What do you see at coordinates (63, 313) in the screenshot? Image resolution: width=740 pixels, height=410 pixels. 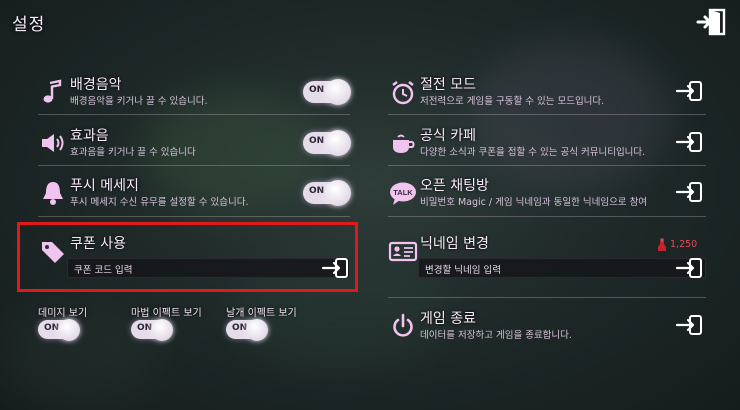 I see `damage-view-label: 데미지 보기` at bounding box center [63, 313].